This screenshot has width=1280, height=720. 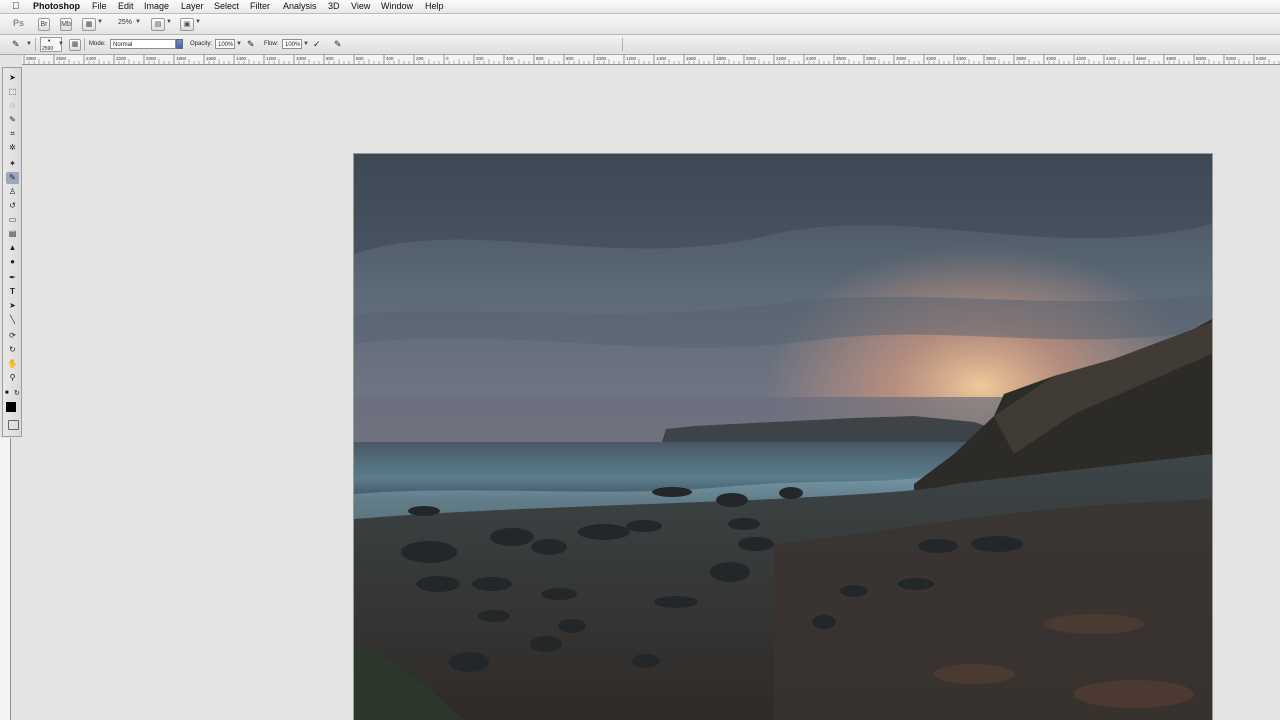 What do you see at coordinates (12, 106) in the screenshot?
I see `lasso-icon: ◌` at bounding box center [12, 106].